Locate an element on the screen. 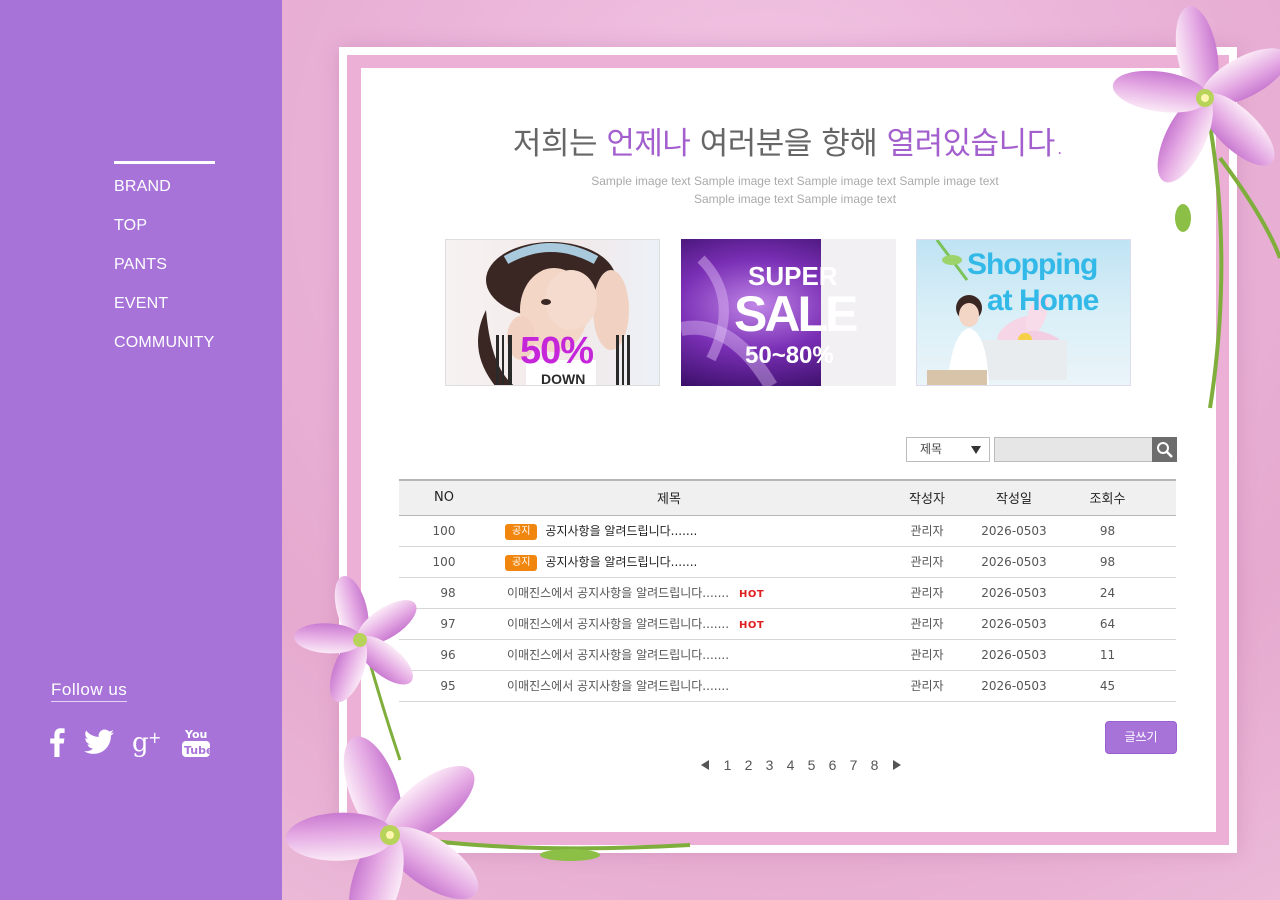 The width and height of the screenshot is (1280, 900). page-link-8: 8 is located at coordinates (874, 765).